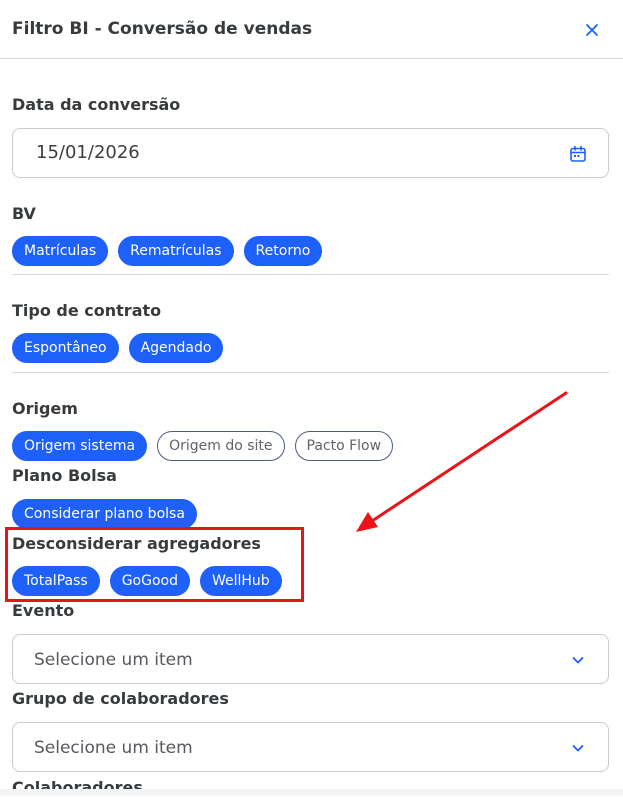 This screenshot has height=797, width=623. What do you see at coordinates (311, 792) in the screenshot?
I see `bottom-scroll-edge` at bounding box center [311, 792].